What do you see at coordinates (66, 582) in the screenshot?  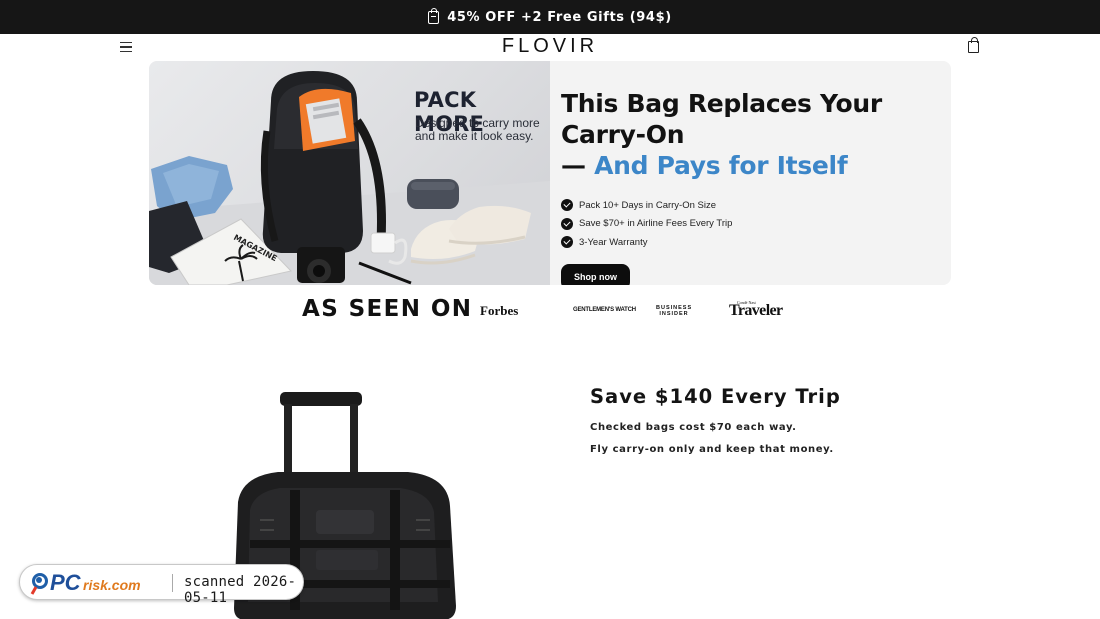 I see `svg-text: PC` at bounding box center [66, 582].